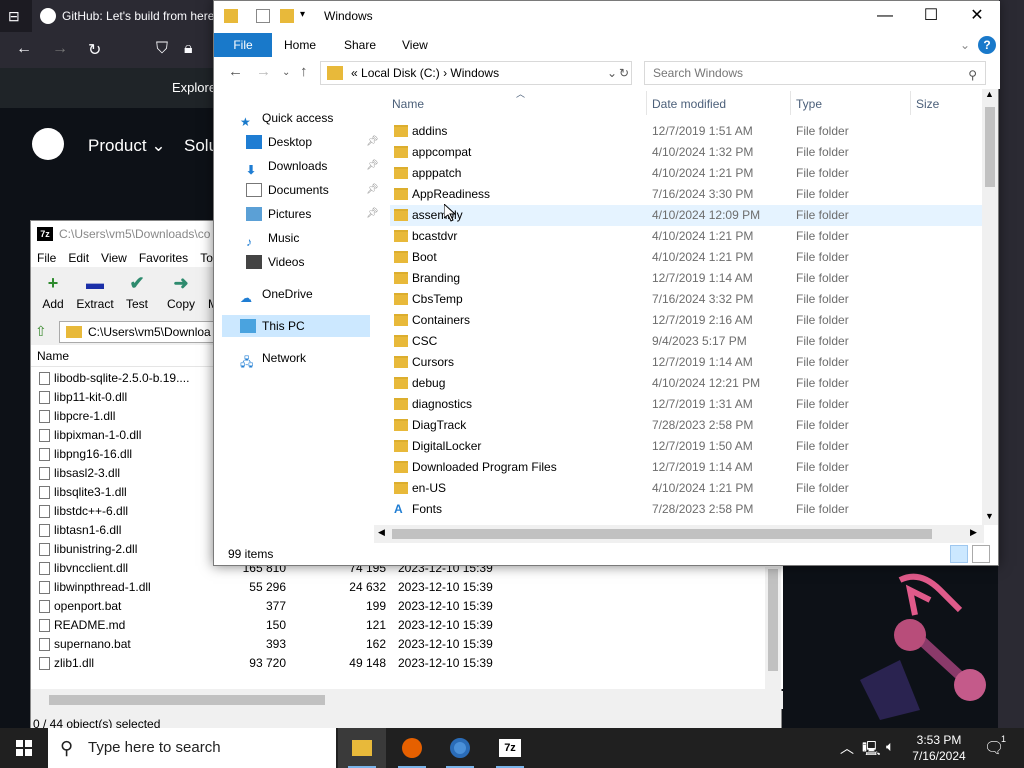 This screenshot has width=1024, height=768. Describe the element at coordinates (192, 748) in the screenshot. I see `taskbar-search-box: ⚲ Type here to search` at that location.